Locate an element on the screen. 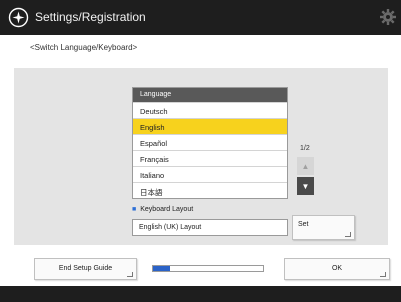 Image resolution: width=401 pixels, height=302 pixels. language-item-espanol: Español is located at coordinates (210, 142).